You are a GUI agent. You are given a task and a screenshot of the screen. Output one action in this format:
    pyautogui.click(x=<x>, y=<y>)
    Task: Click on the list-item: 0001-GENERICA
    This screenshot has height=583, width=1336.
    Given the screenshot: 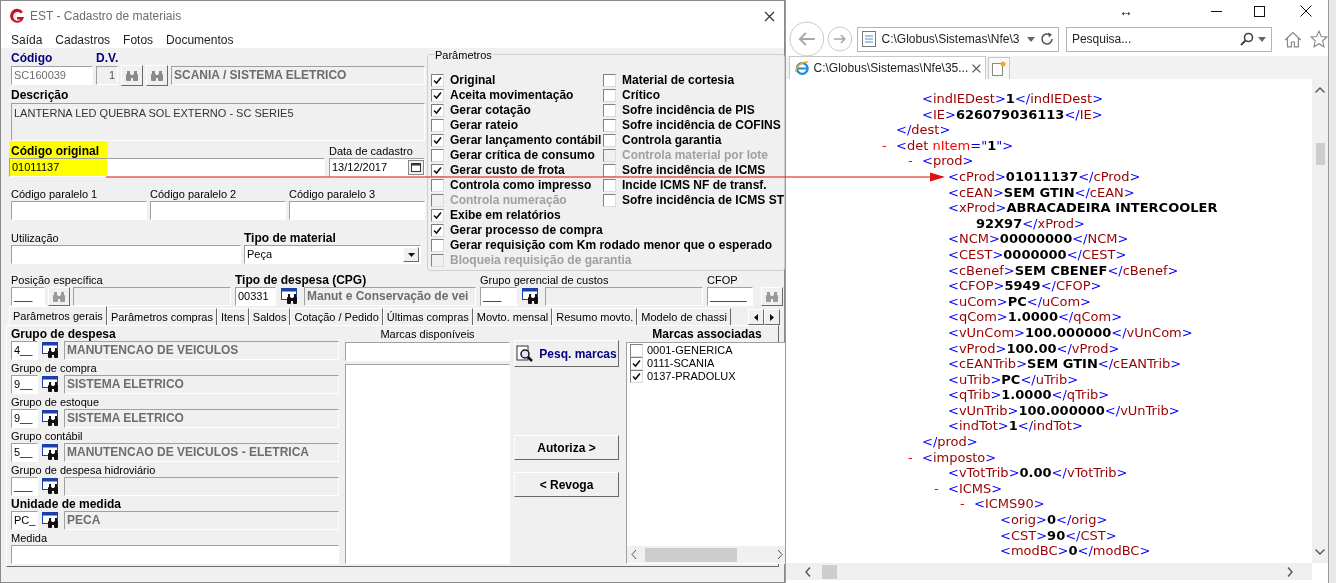 What is the action you would take?
    pyautogui.click(x=690, y=350)
    